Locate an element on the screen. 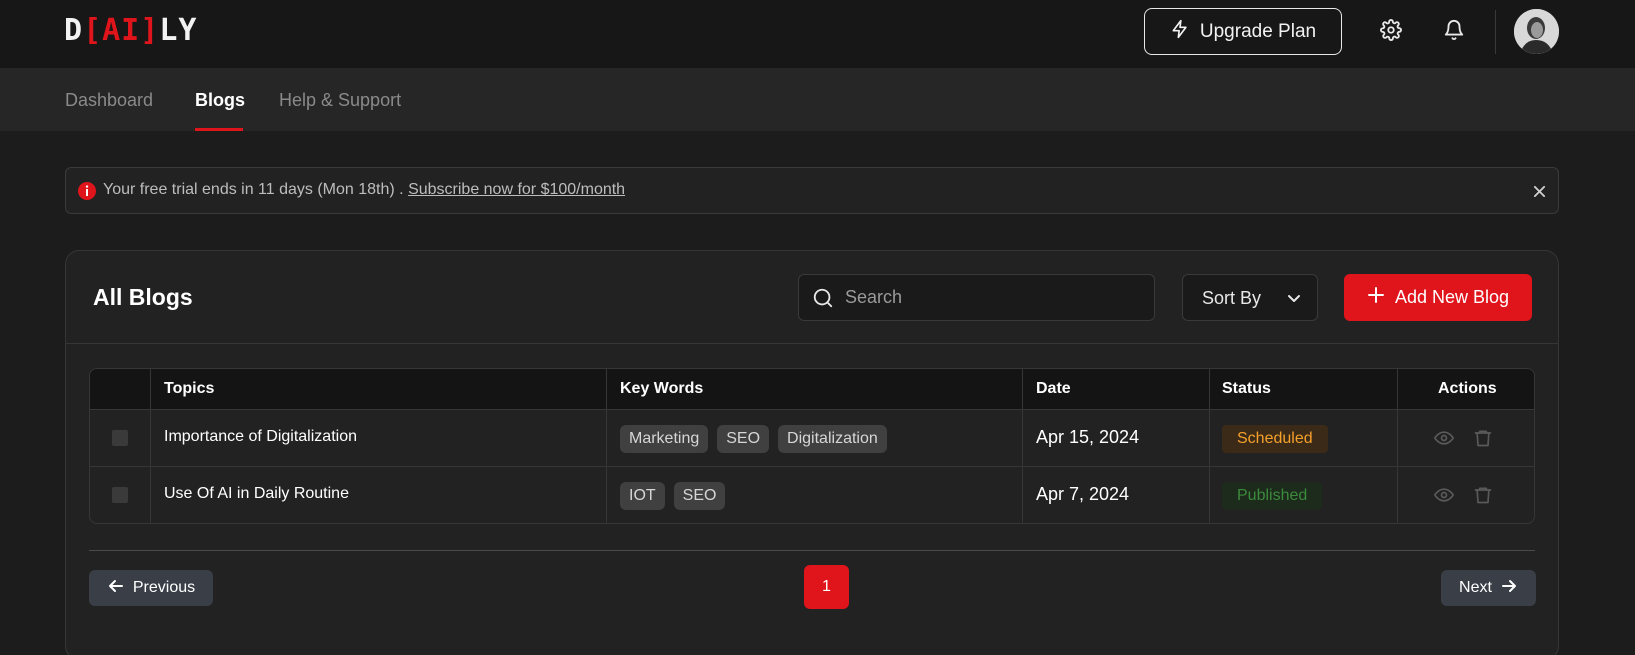 The height and width of the screenshot is (655, 1635). column-header-status: Status is located at coordinates (1246, 388).